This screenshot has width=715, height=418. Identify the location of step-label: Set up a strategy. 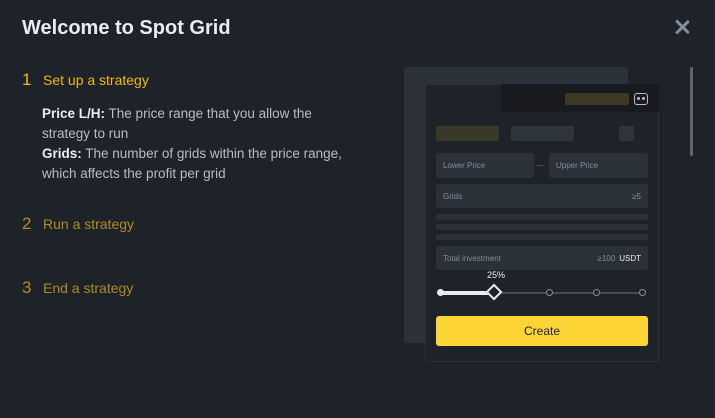
(96, 80).